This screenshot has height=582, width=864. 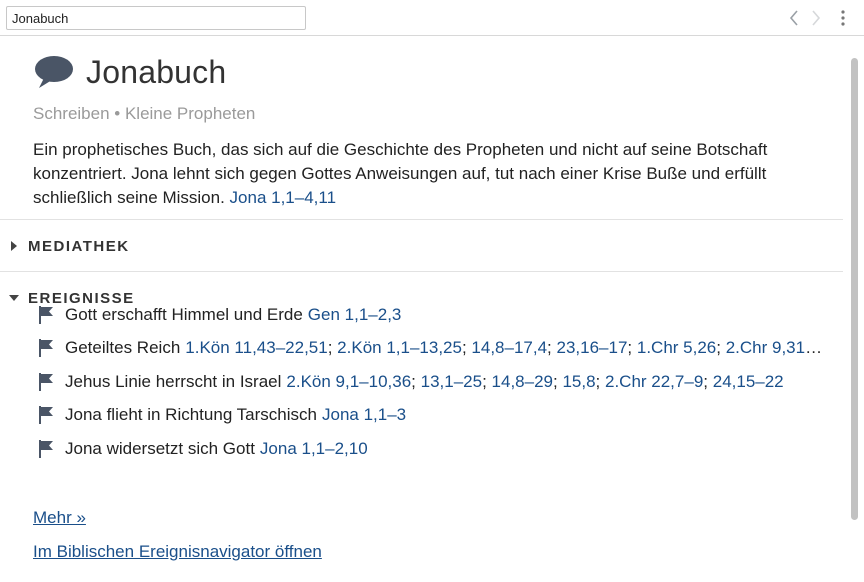 I want to click on event-reference-link: 23,16–17, so click(x=592, y=347).